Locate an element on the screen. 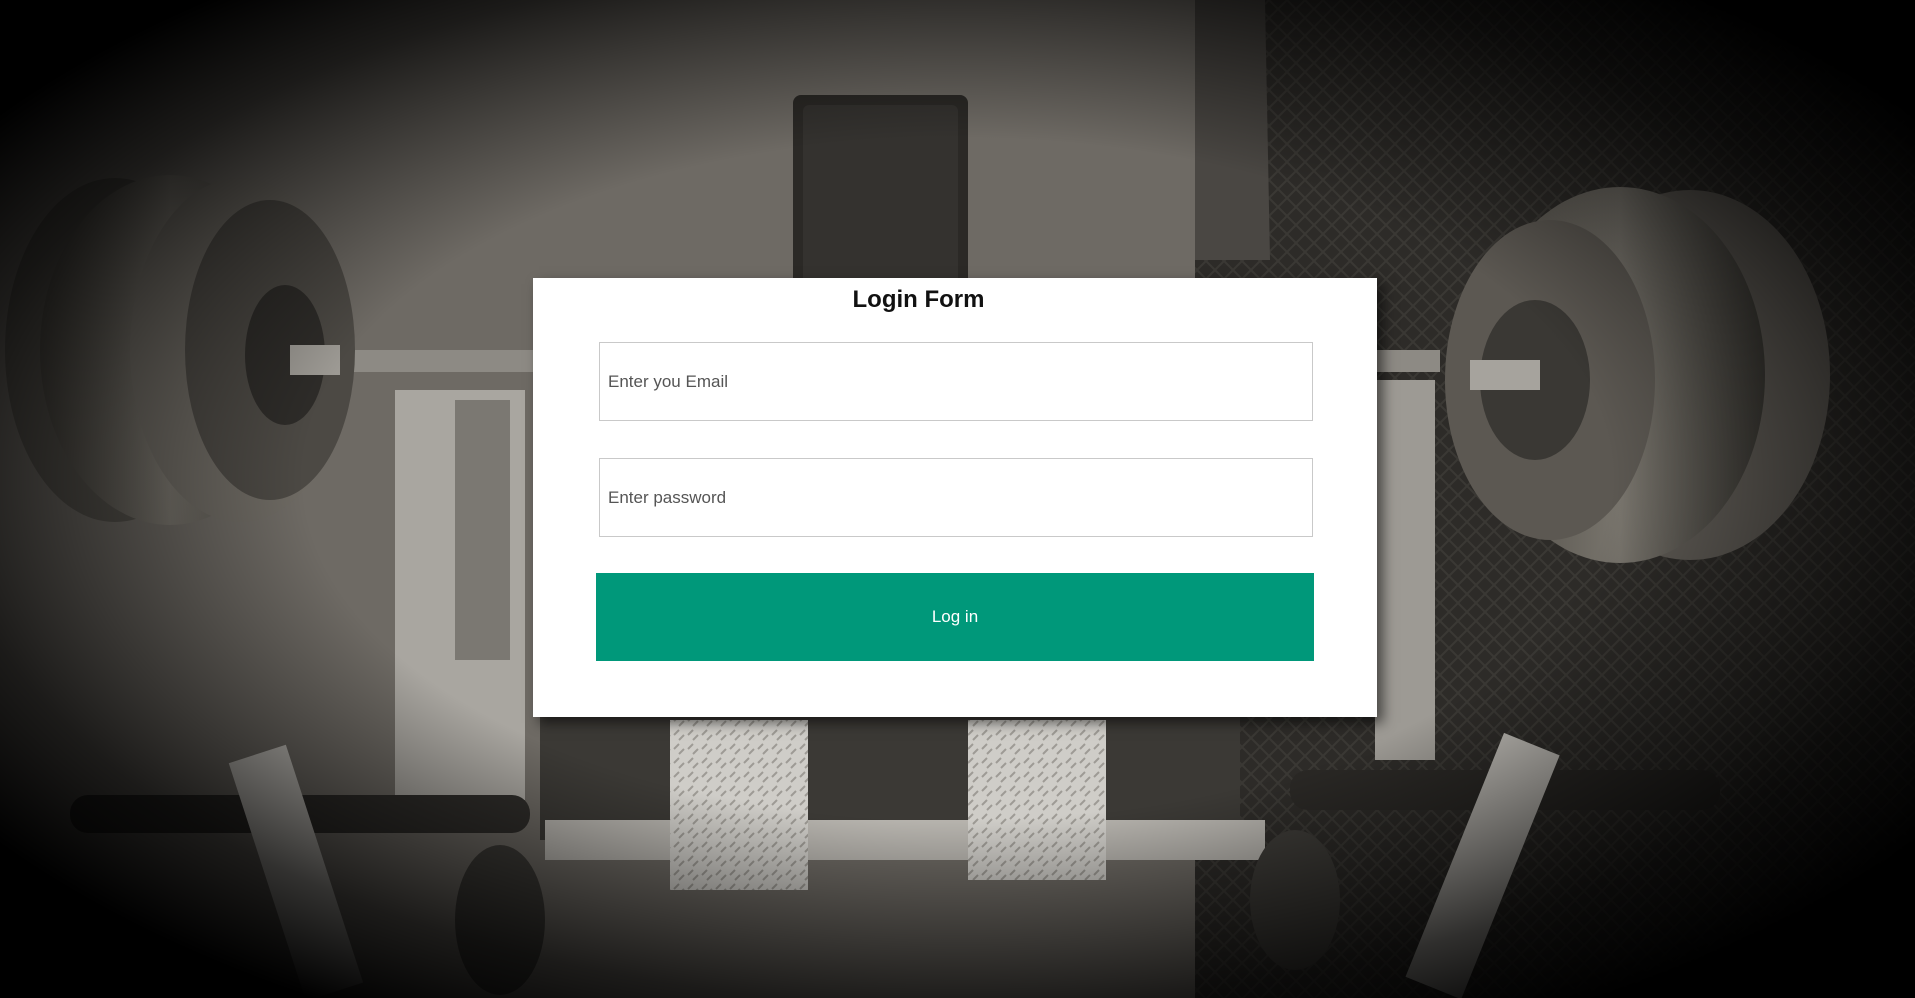 This screenshot has height=998, width=1915. password-input is located at coordinates (956, 497).